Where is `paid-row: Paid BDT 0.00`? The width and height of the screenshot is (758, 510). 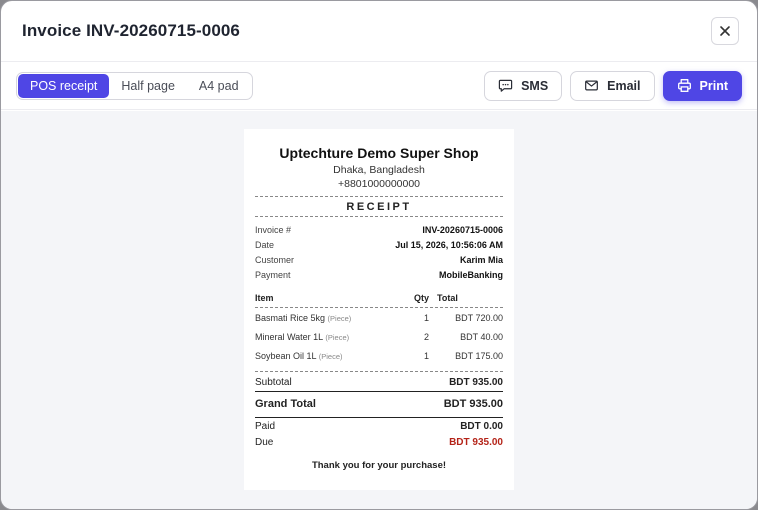
paid-row: Paid BDT 0.00 is located at coordinates (379, 427).